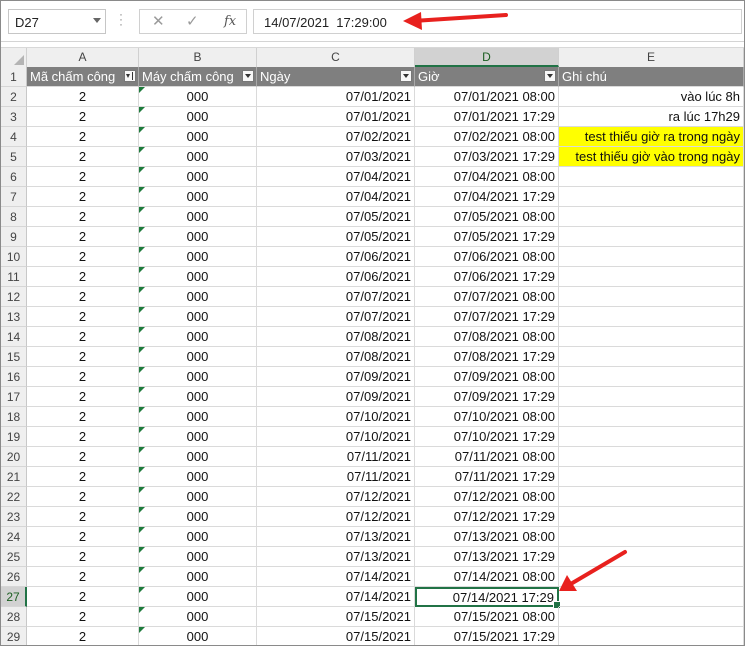 The image size is (745, 646). I want to click on ngay-header: Ngày, so click(336, 77).